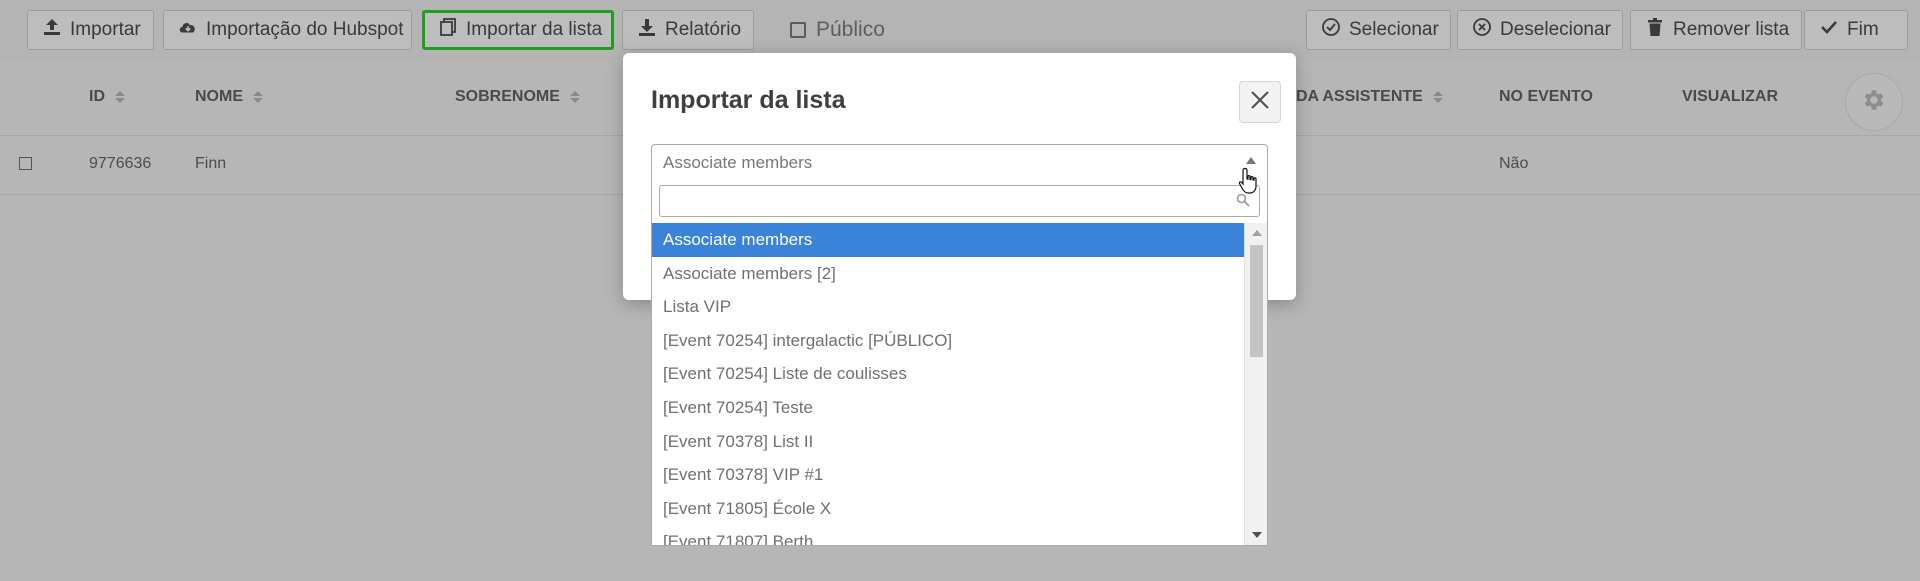 Image resolution: width=1920 pixels, height=581 pixels. Describe the element at coordinates (1359, 96) in the screenshot. I see `column-assistant-label: DA ASSISTENTE` at that location.